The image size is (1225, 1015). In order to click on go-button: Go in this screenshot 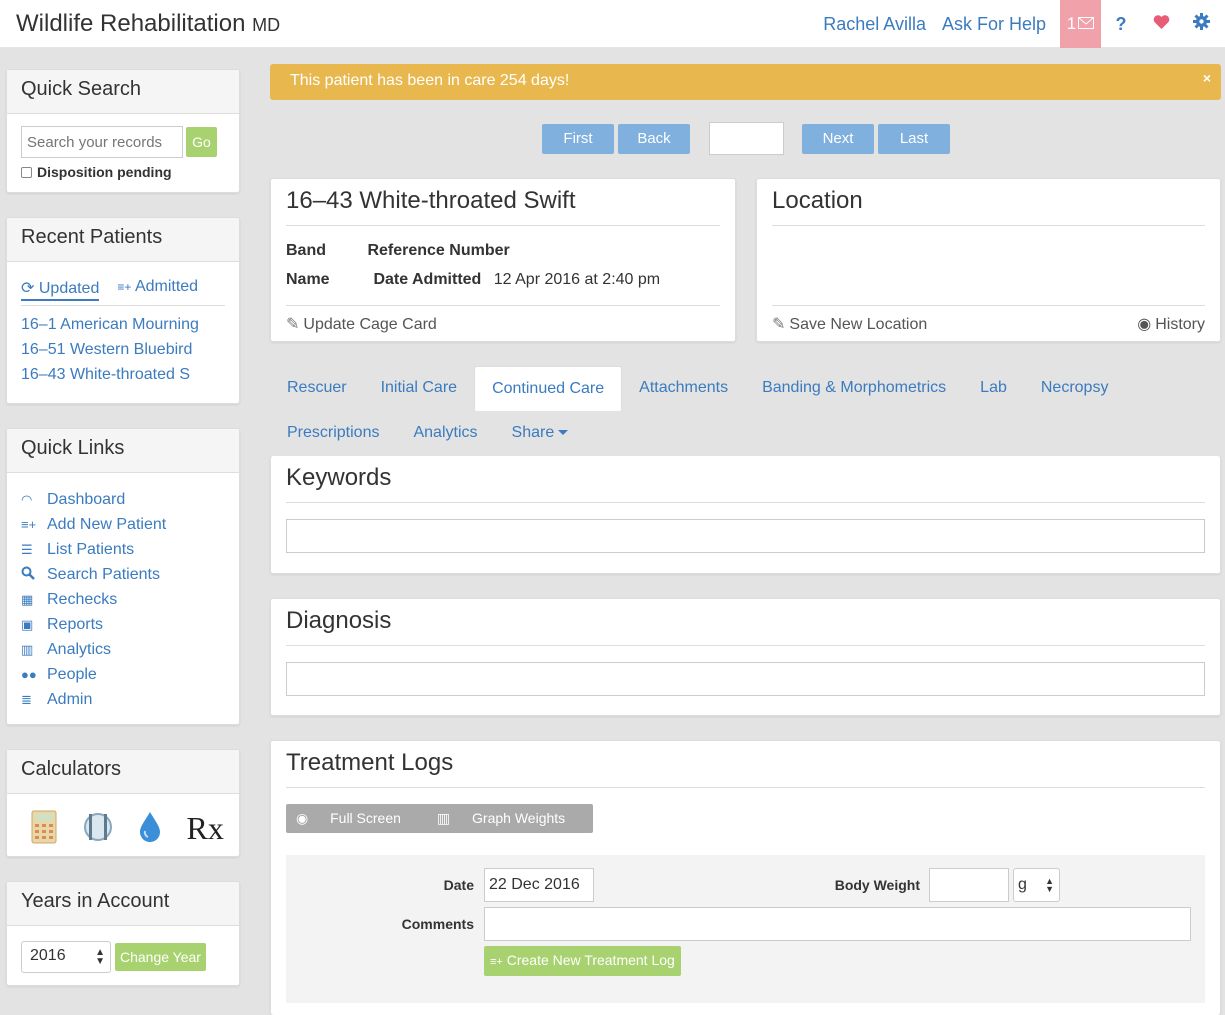, I will do `click(201, 142)`.